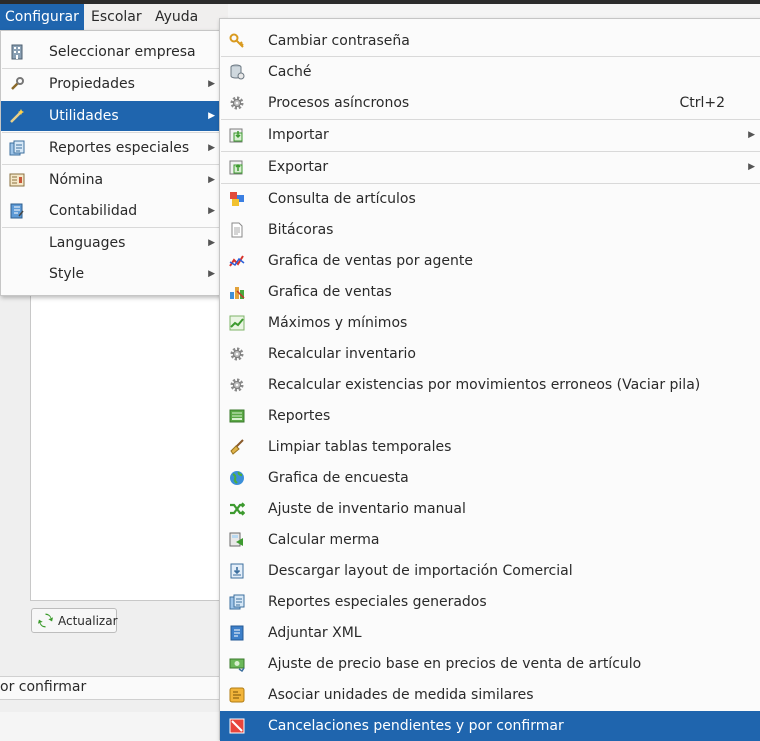  Describe the element at coordinates (237, 509) in the screenshot. I see `shuffle-icon` at that location.